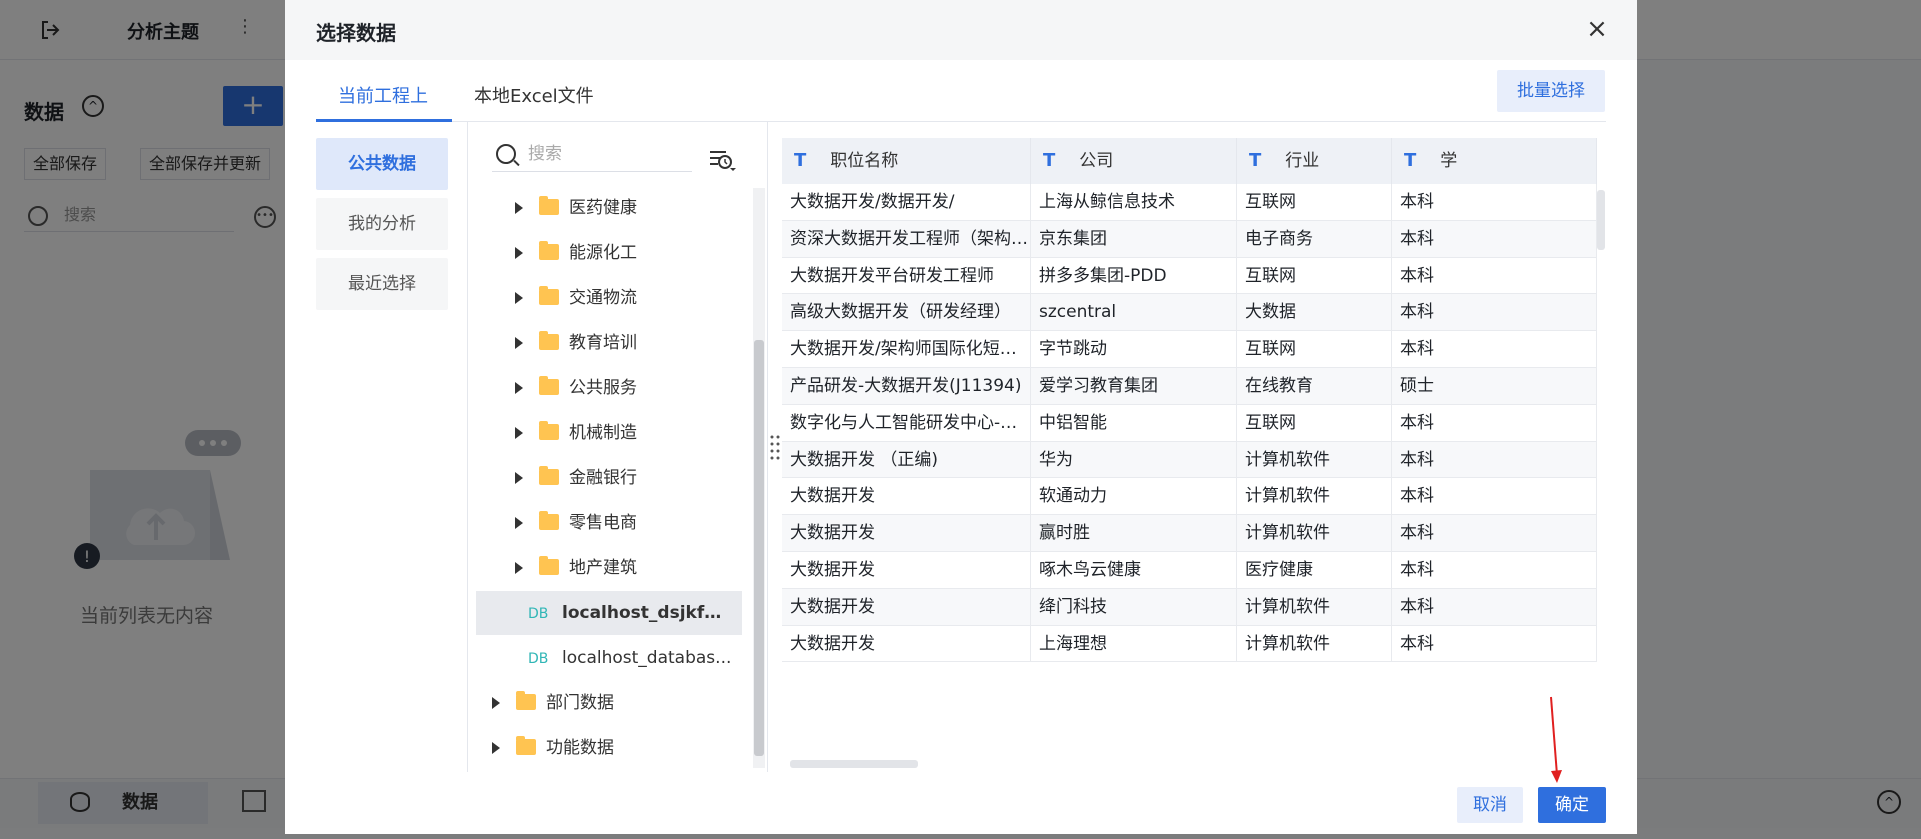 The height and width of the screenshot is (839, 1921). I want to click on tree-scrollbar-thumb, so click(759, 548).